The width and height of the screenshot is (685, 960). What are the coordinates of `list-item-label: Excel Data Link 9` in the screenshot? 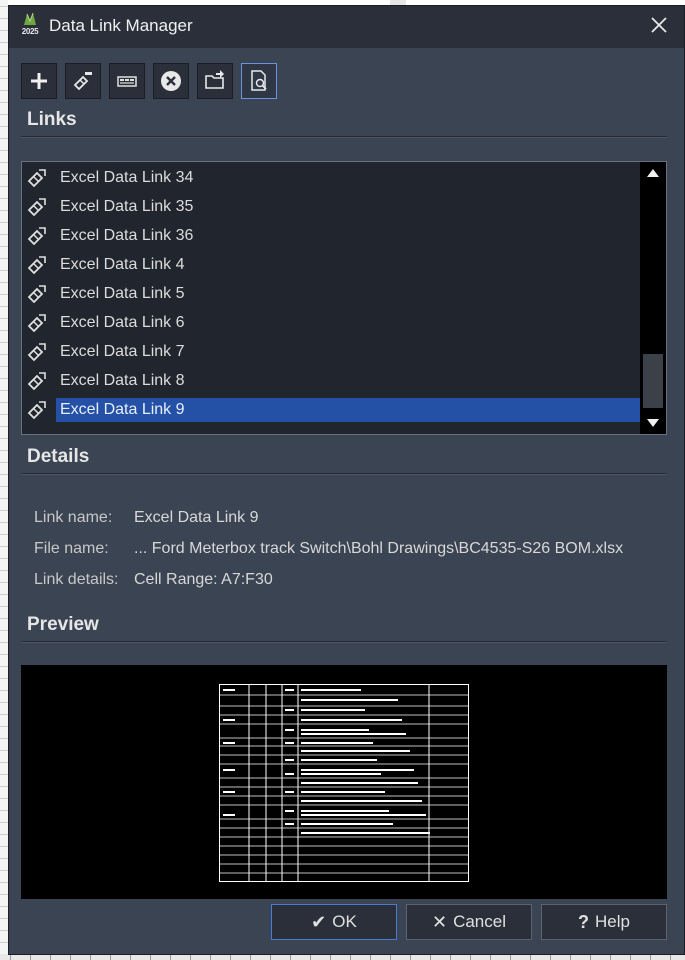 It's located at (349, 409).